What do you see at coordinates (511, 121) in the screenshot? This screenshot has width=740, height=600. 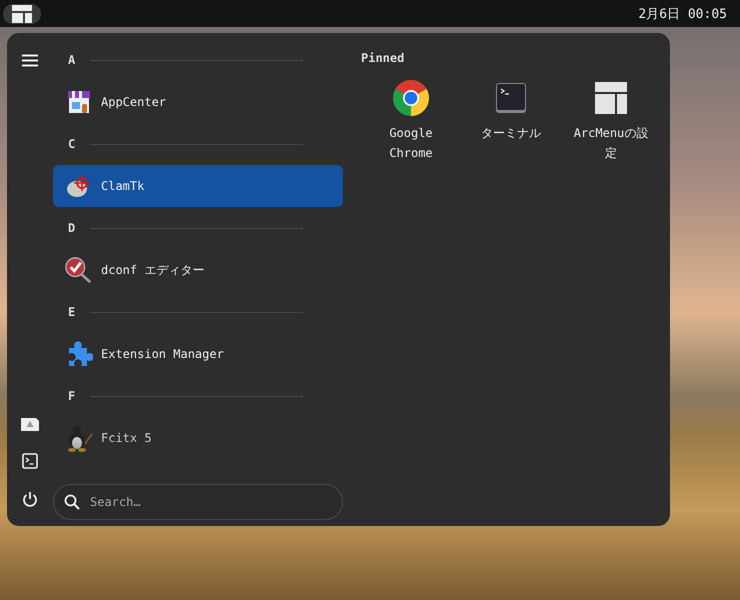 I see `pinned-app: ターミナル` at bounding box center [511, 121].